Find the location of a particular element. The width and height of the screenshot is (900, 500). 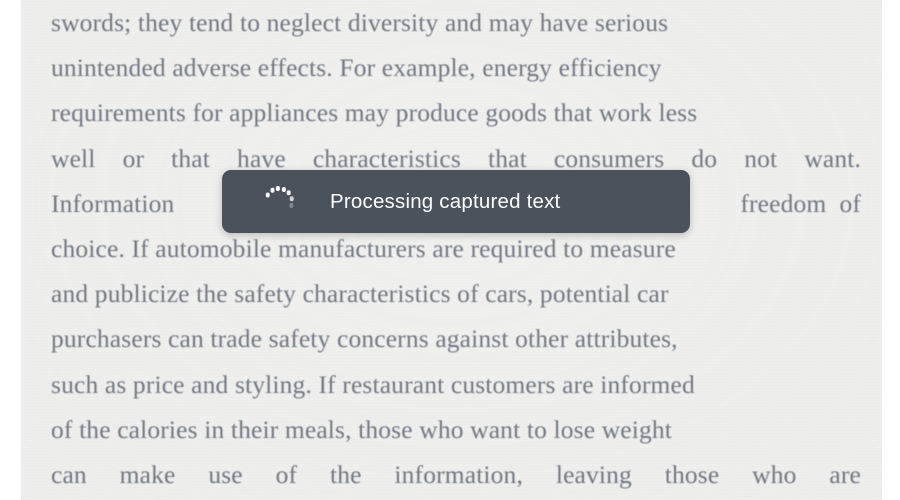

document-word: Information is located at coordinates (113, 203).